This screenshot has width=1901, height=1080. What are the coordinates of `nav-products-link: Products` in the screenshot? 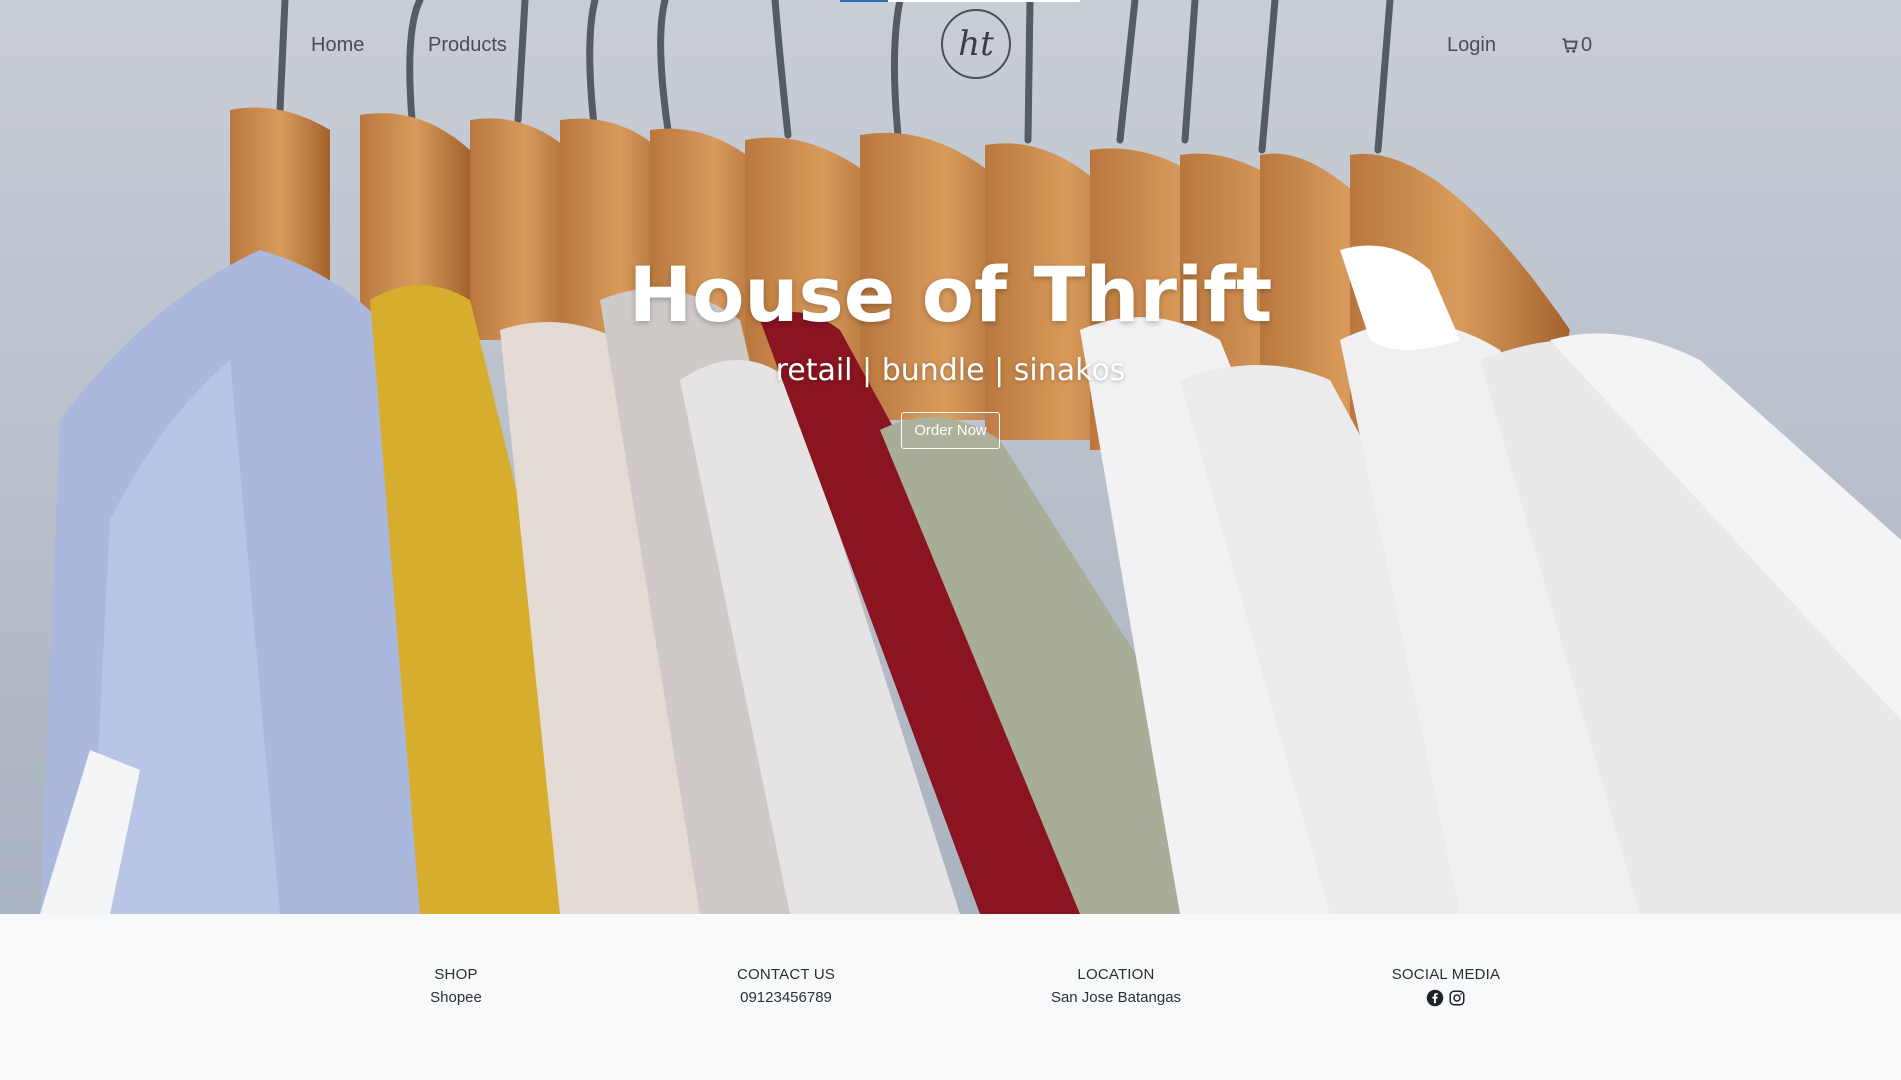 It's located at (467, 45).